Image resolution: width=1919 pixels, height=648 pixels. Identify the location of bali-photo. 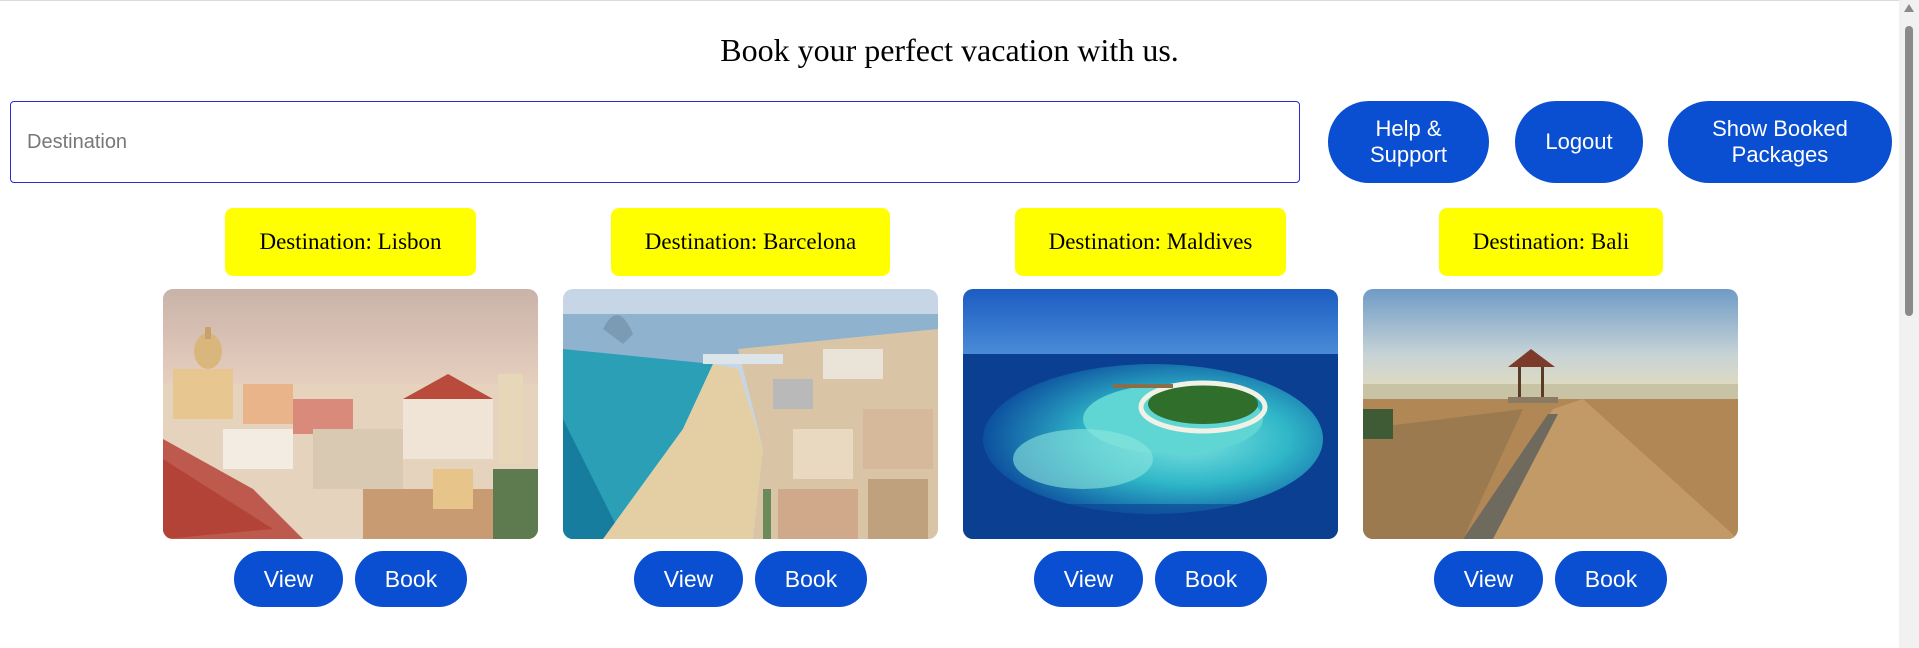
(1550, 414).